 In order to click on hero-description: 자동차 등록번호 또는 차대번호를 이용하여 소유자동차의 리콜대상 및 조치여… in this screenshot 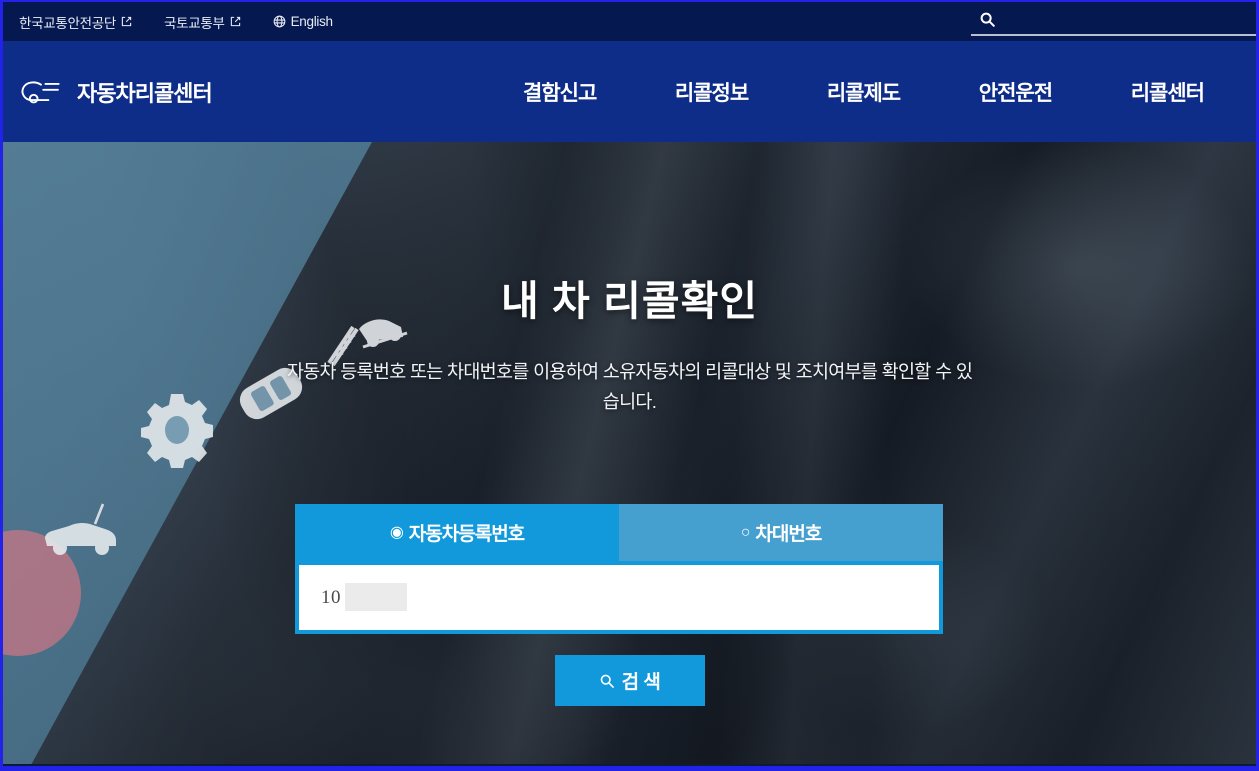, I will do `click(629, 386)`.